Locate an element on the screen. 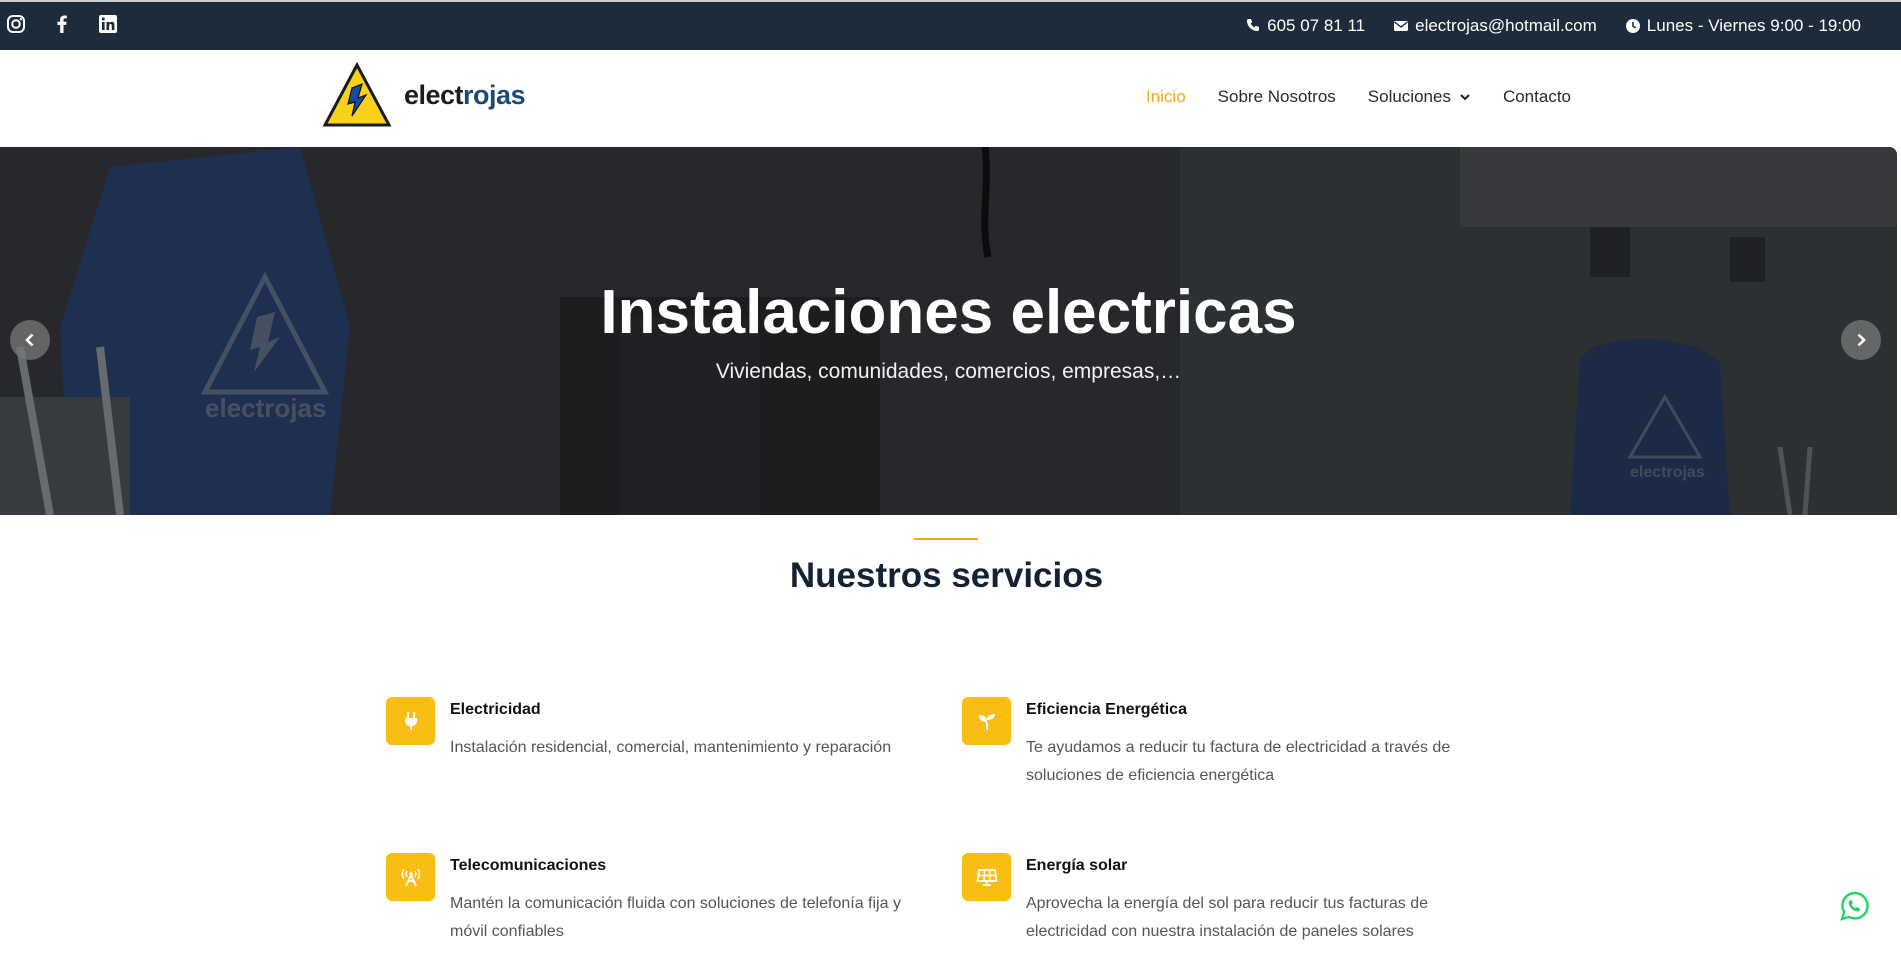 This screenshot has width=1901, height=954. logo-text-part2: rojas is located at coordinates (494, 94).